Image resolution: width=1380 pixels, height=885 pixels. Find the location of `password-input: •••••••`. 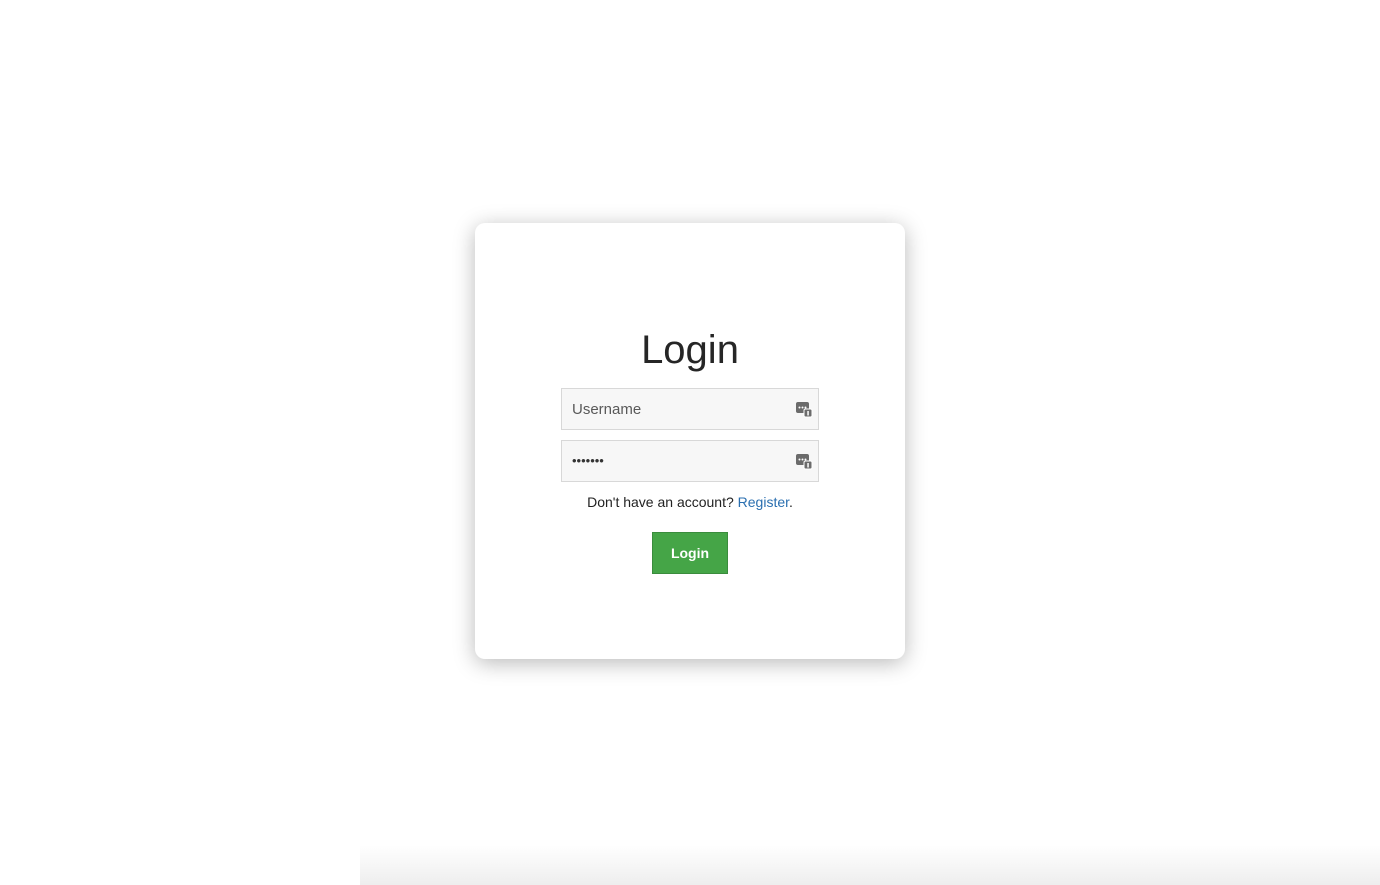

password-input: ••••••• is located at coordinates (588, 461).